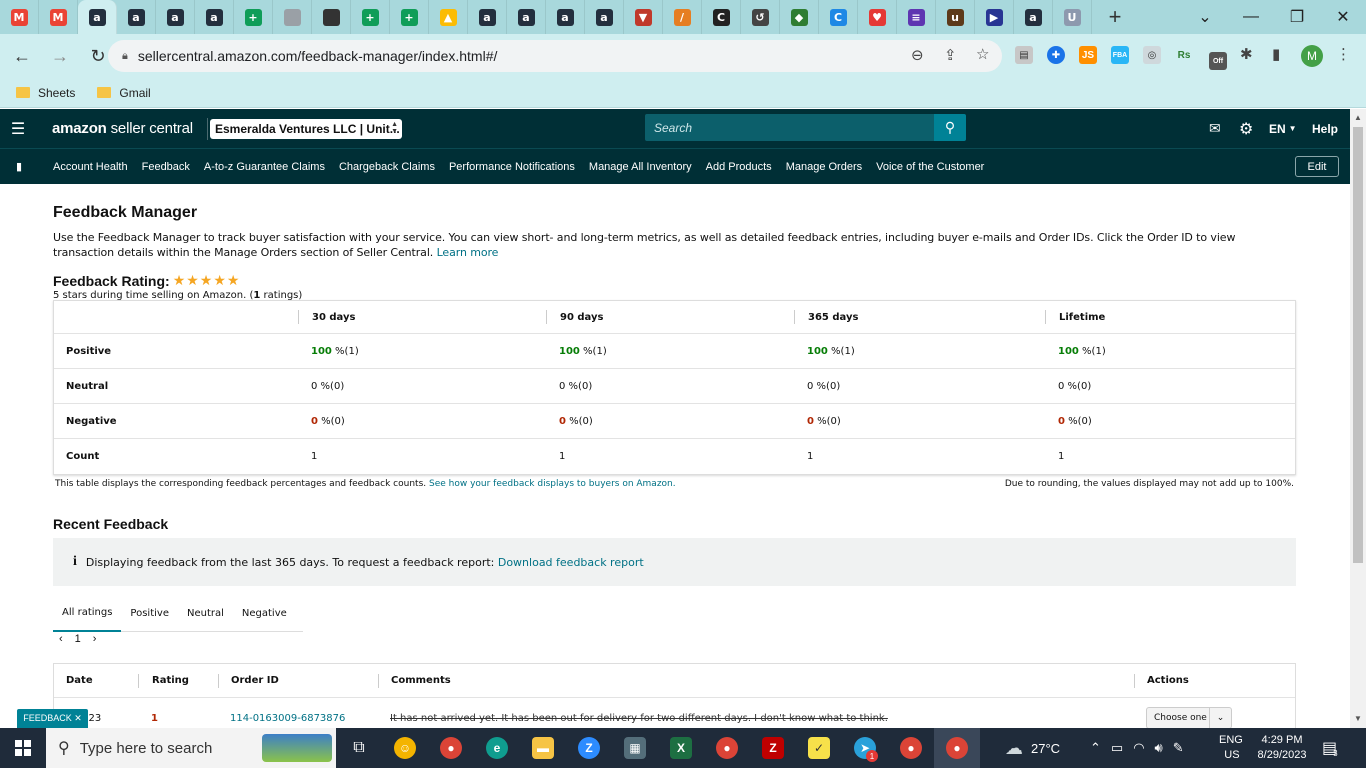 Image resolution: width=1366 pixels, height=768 pixels. What do you see at coordinates (635, 748) in the screenshot?
I see `calculator-icon: ▦` at bounding box center [635, 748].